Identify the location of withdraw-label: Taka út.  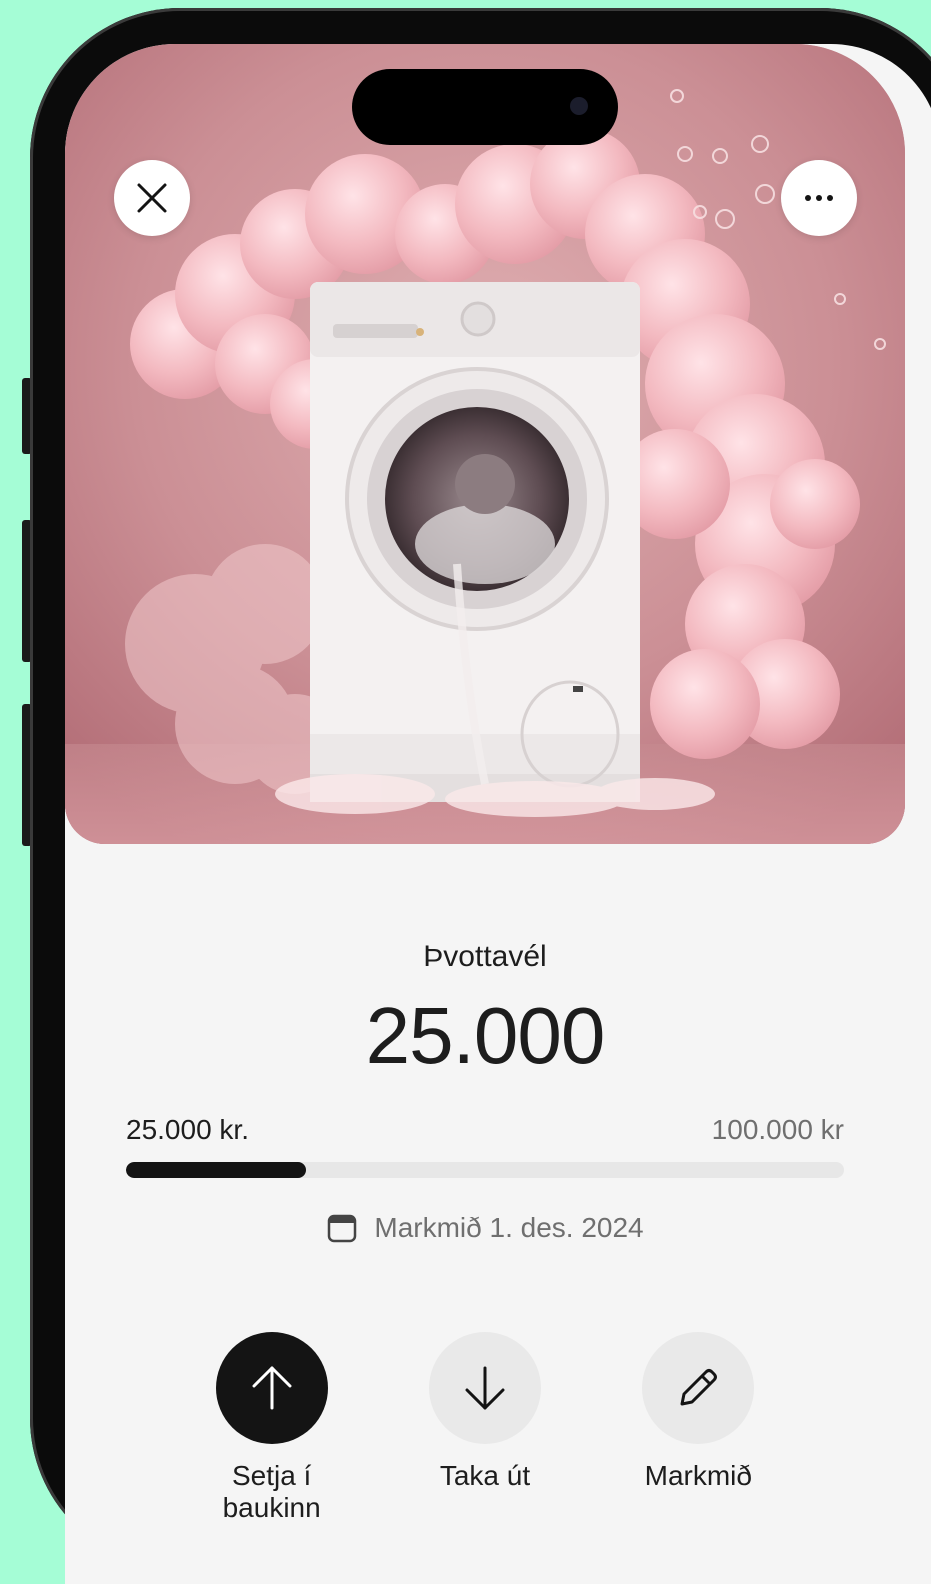
(485, 1475).